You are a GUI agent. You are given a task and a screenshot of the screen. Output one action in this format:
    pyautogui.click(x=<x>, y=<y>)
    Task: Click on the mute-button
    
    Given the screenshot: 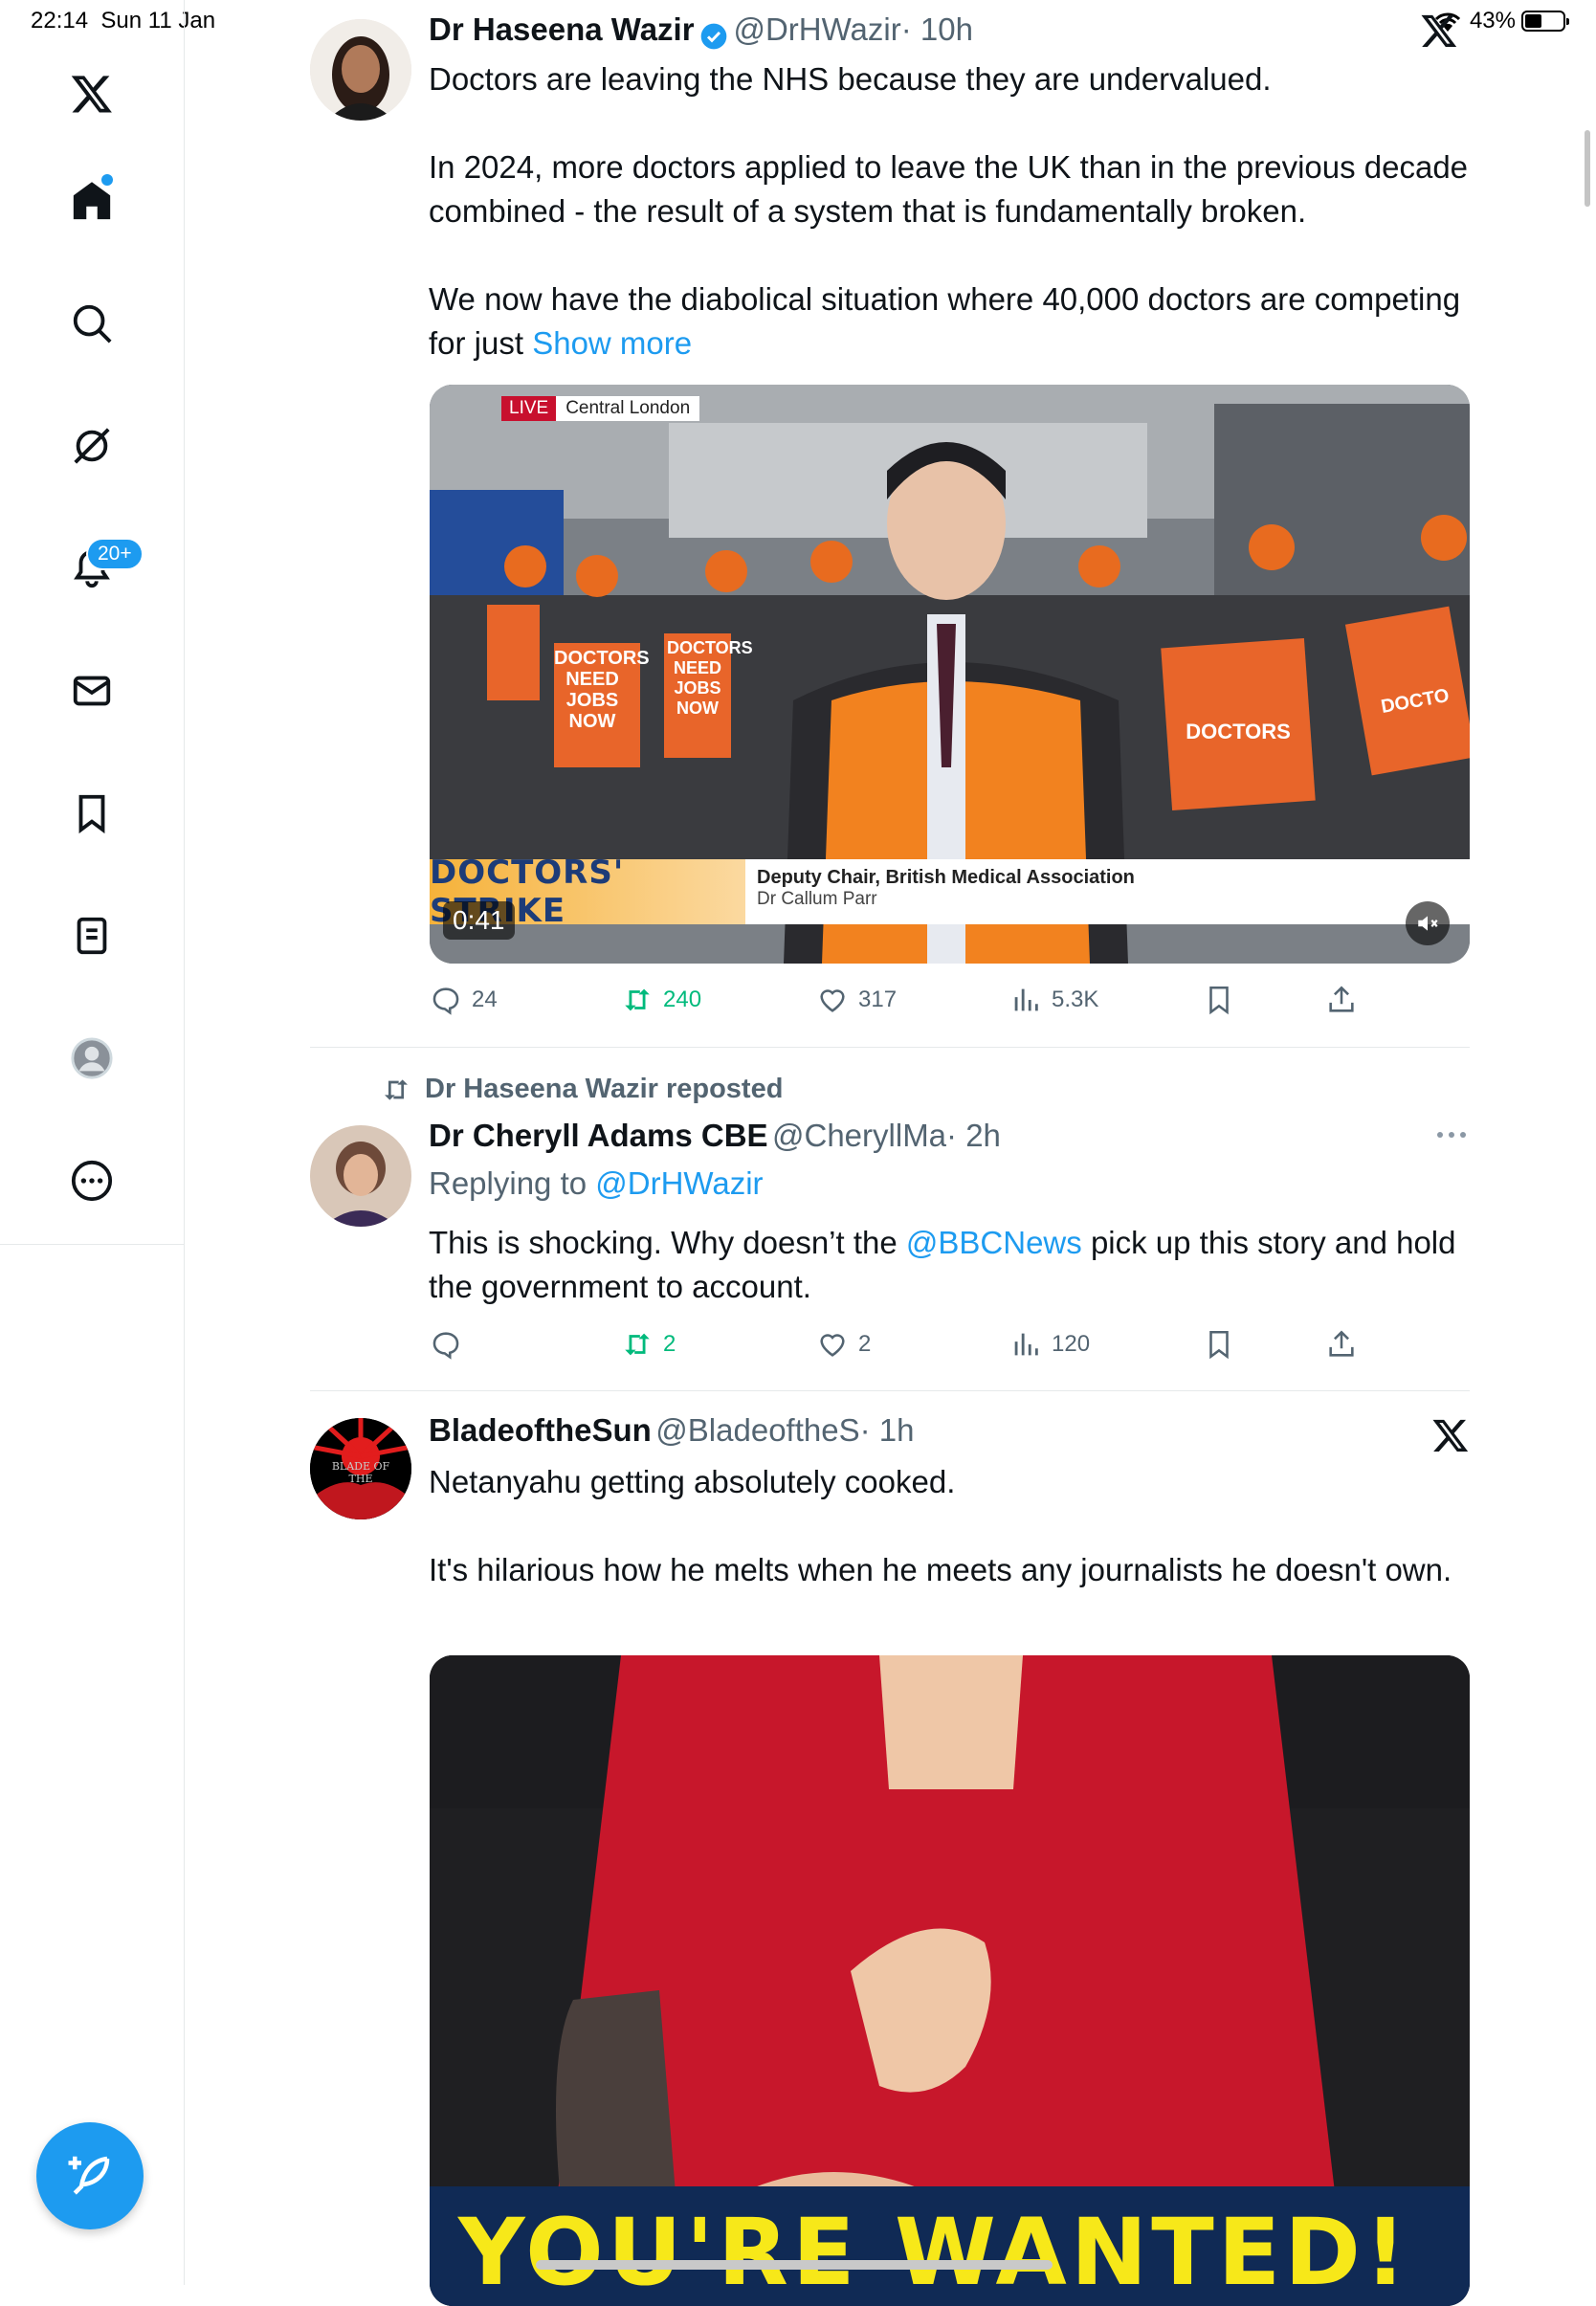 What is the action you would take?
    pyautogui.click(x=1428, y=923)
    